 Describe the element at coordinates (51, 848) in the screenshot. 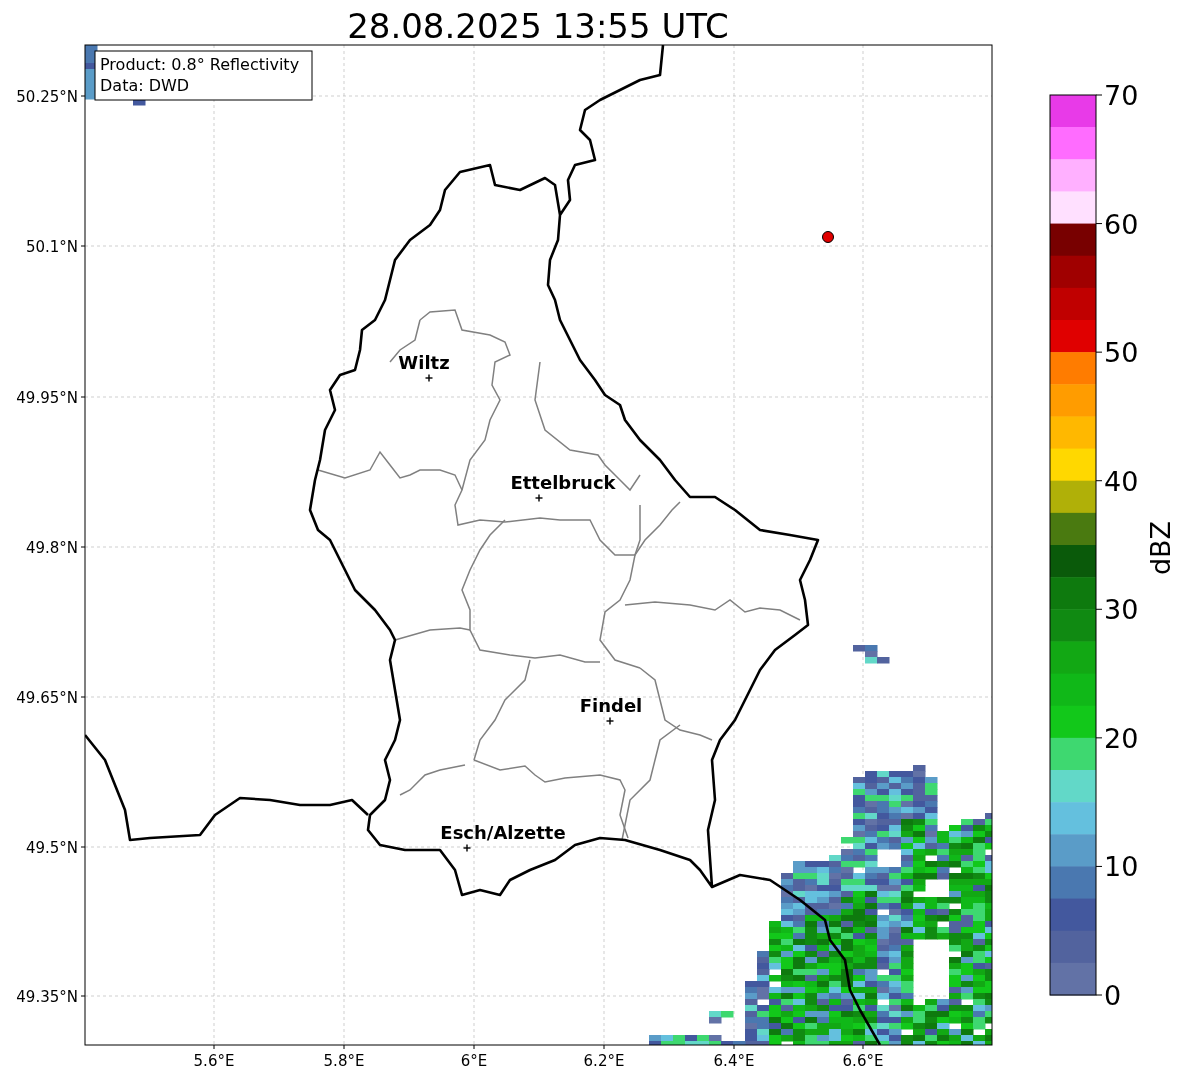

I see `latitude-label: 49.5°N` at that location.